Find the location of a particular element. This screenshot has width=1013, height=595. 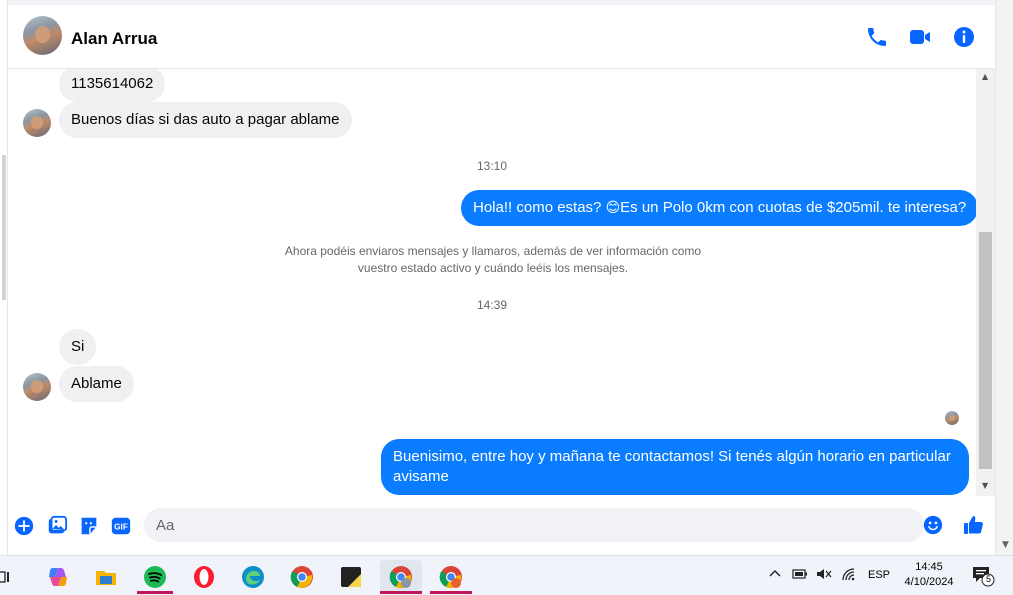

incoming-message: Buenos días si das auto a pagar ablame is located at coordinates (205, 120).